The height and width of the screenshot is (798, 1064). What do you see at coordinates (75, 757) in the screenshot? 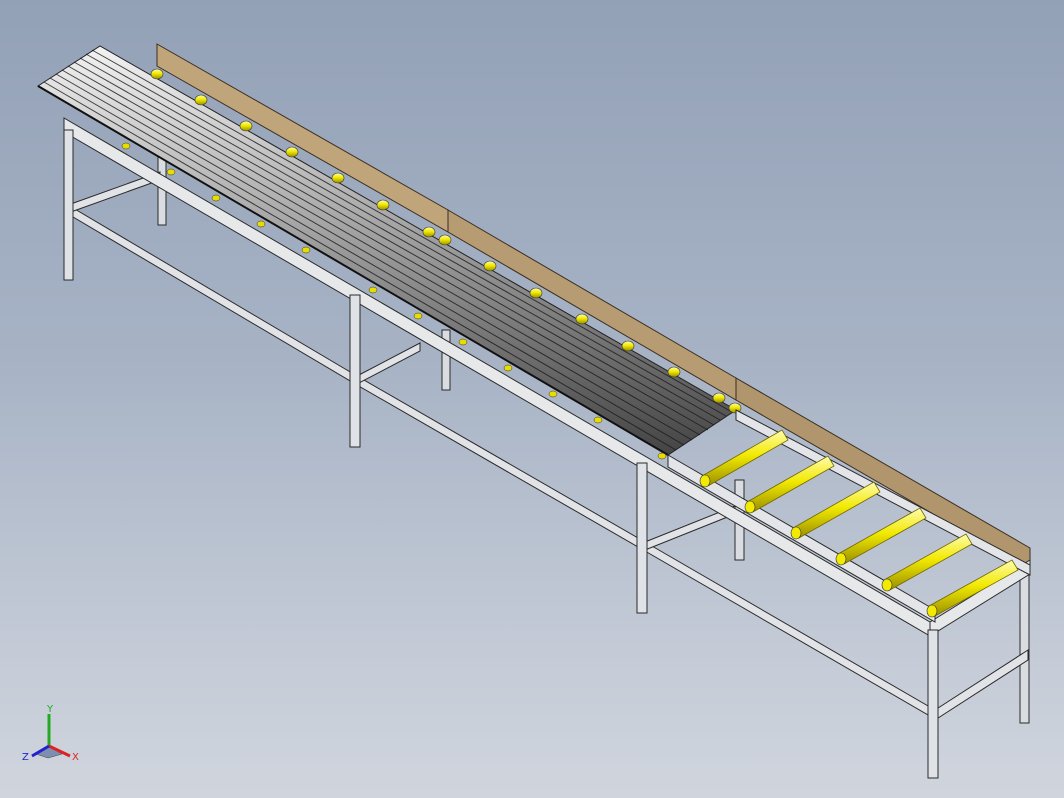
I see `x-axis-label: X` at bounding box center [75, 757].